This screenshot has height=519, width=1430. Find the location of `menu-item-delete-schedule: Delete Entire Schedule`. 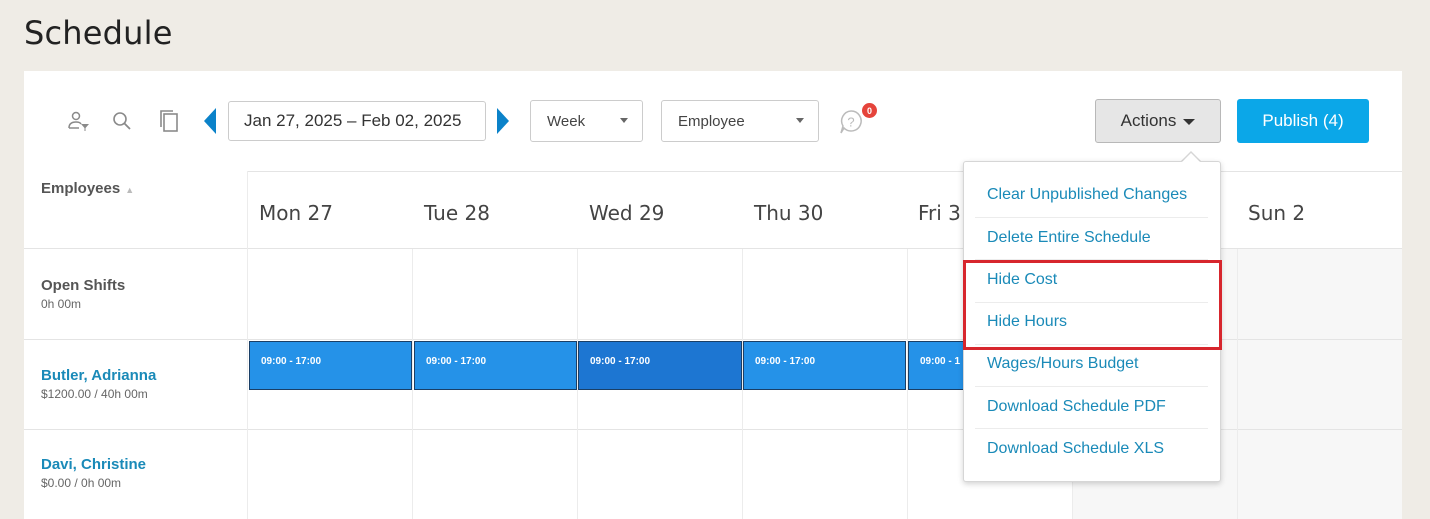

menu-item-delete-schedule: Delete Entire Schedule is located at coordinates (1069, 238).